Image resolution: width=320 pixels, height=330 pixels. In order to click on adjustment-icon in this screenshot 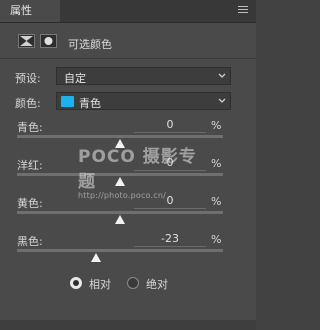, I will do `click(26, 41)`.